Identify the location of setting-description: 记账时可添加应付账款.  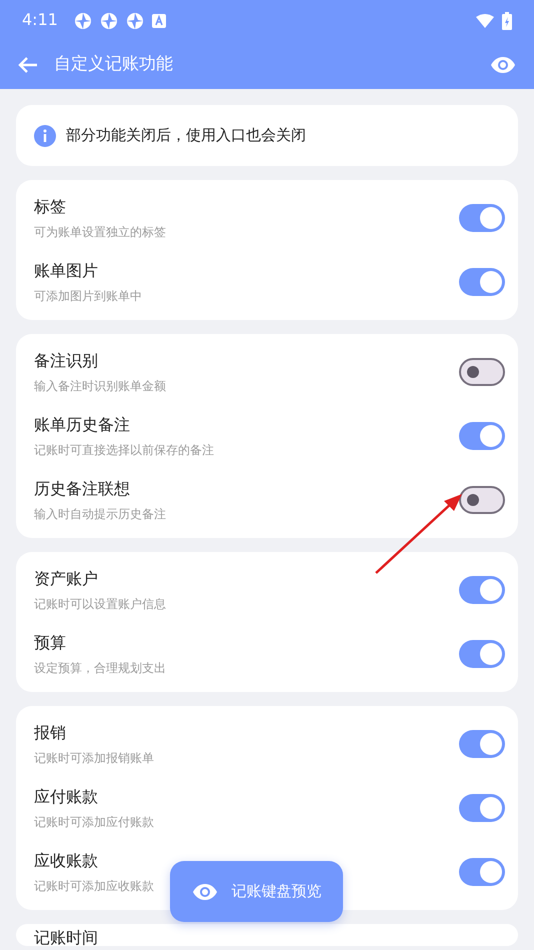
(94, 822).